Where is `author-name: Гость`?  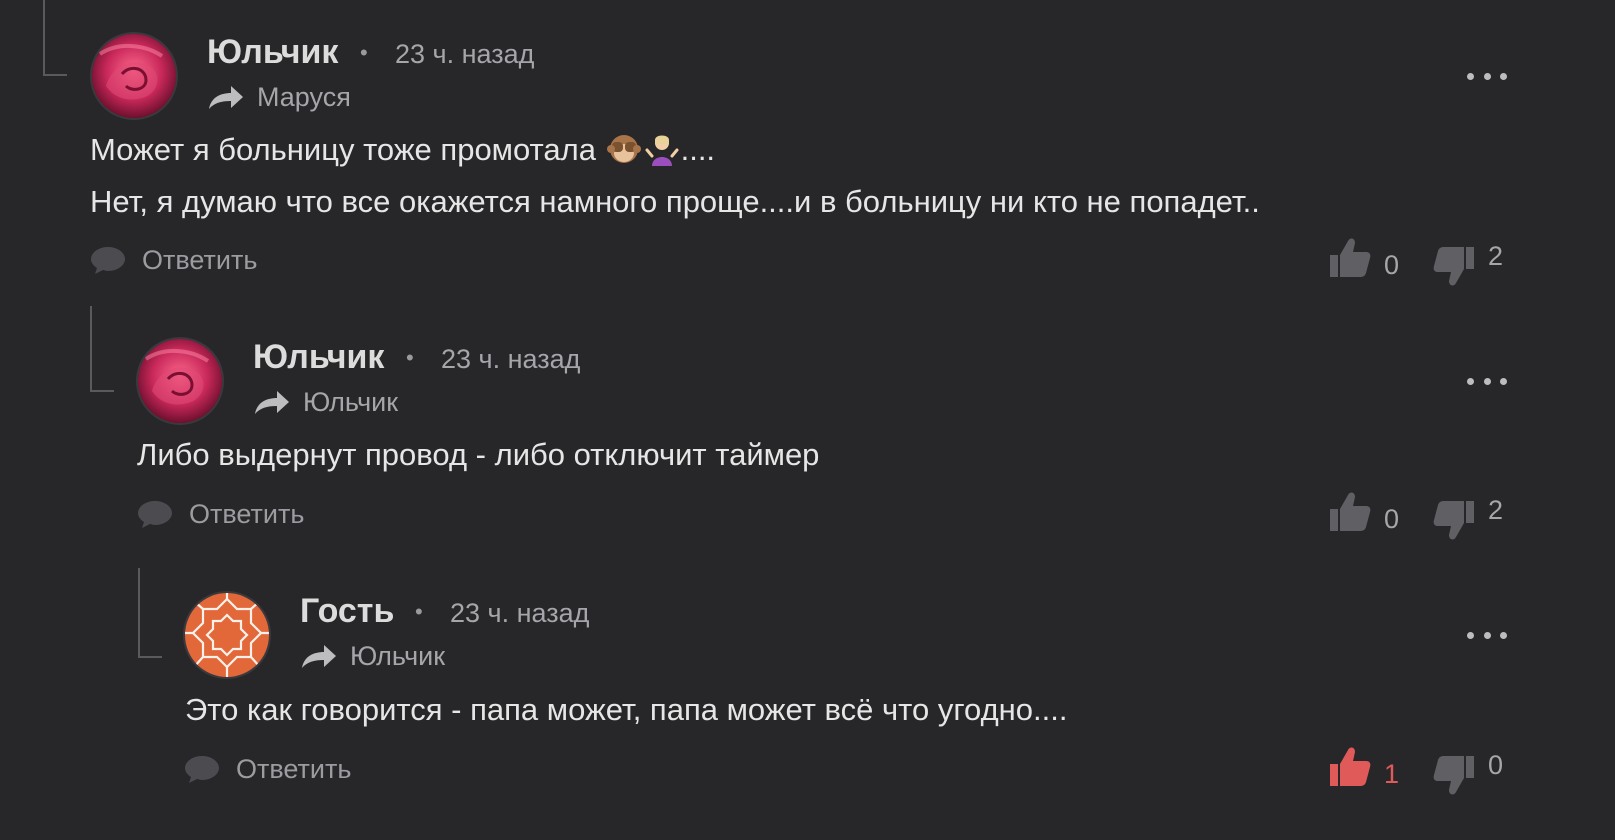 author-name: Гость is located at coordinates (347, 611).